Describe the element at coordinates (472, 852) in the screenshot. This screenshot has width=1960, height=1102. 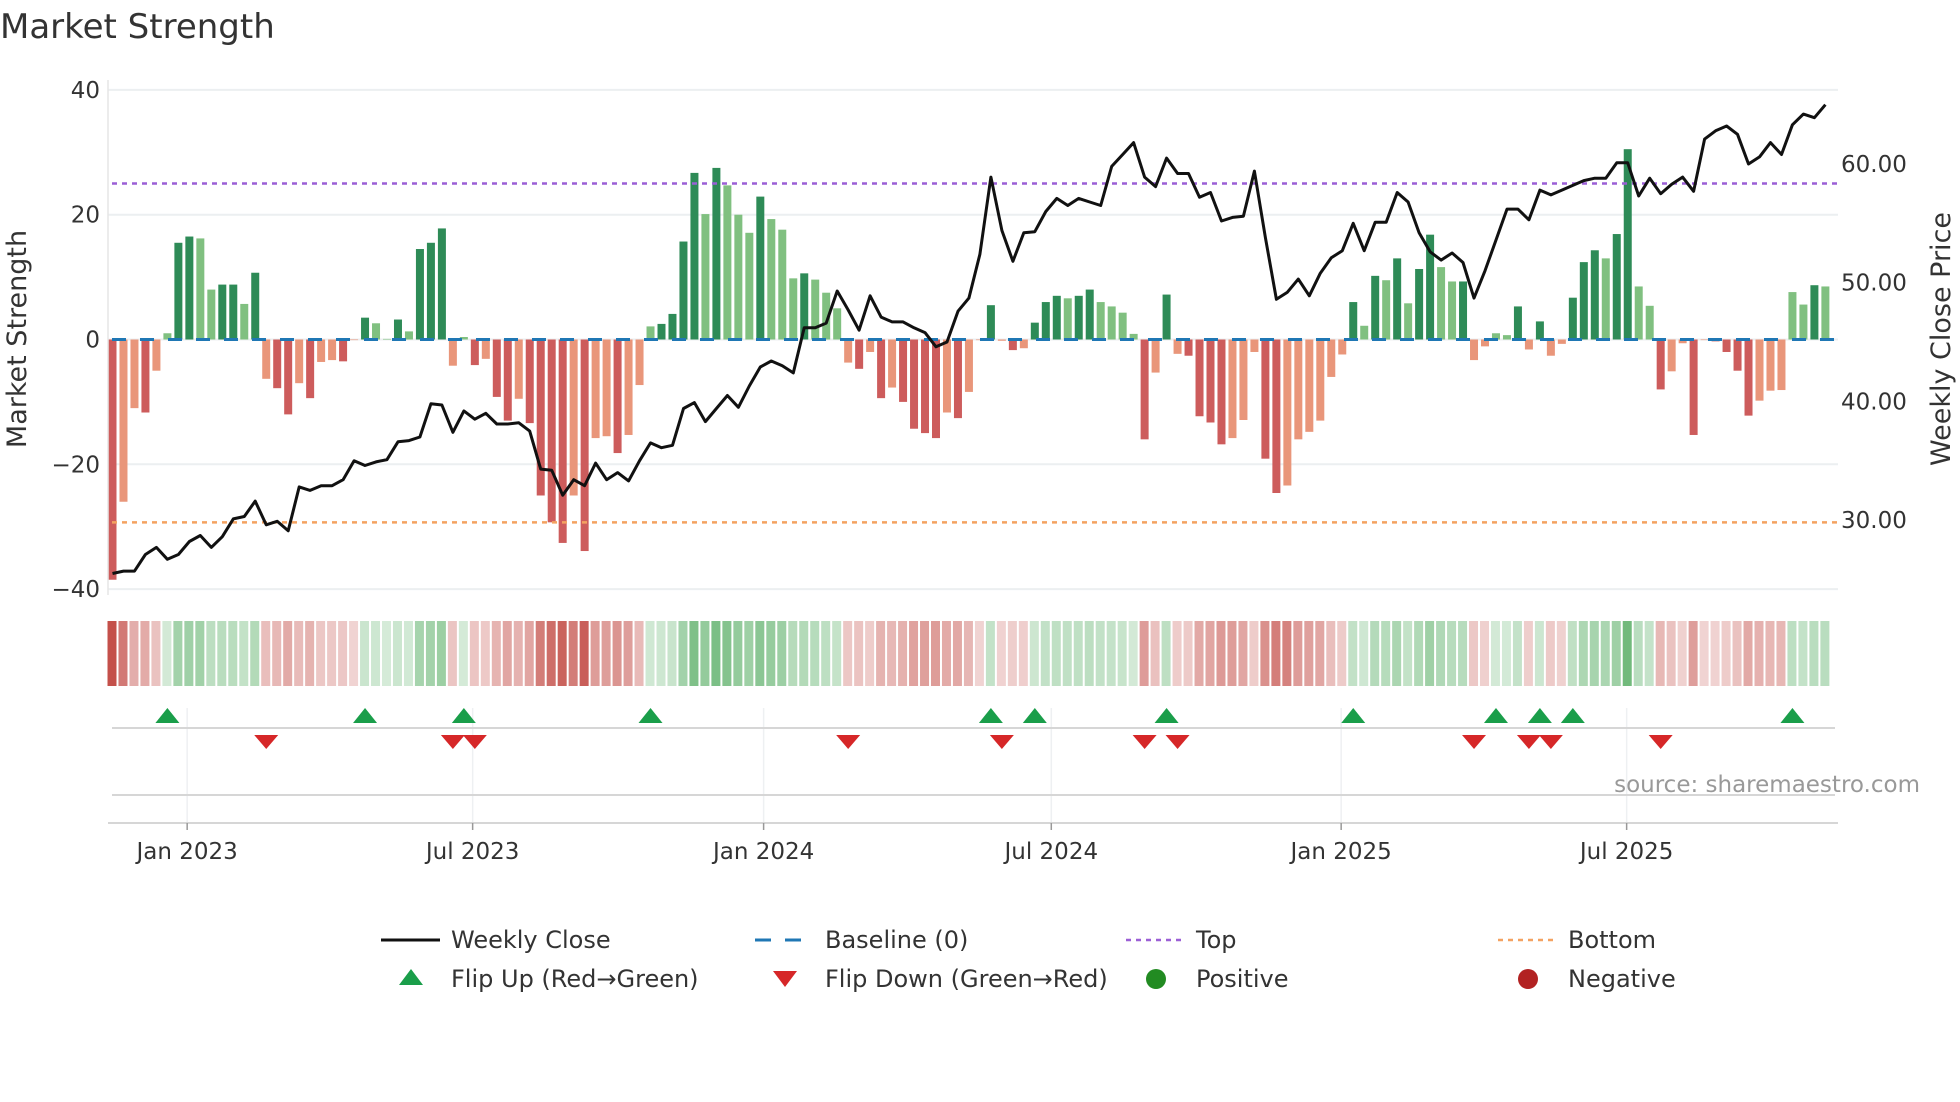
I see `x-tick-label: Jul 2023` at that location.